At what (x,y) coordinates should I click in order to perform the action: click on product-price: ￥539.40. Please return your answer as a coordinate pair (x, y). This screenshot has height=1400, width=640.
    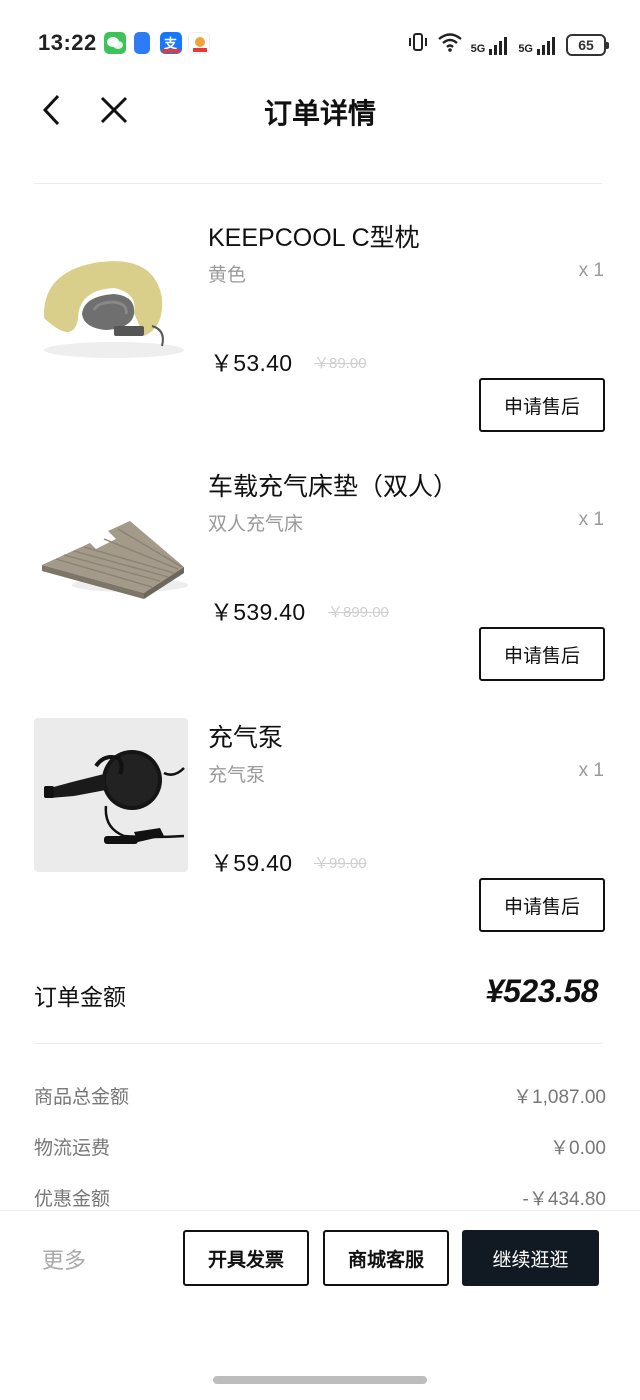
    Looking at the image, I should click on (258, 612).